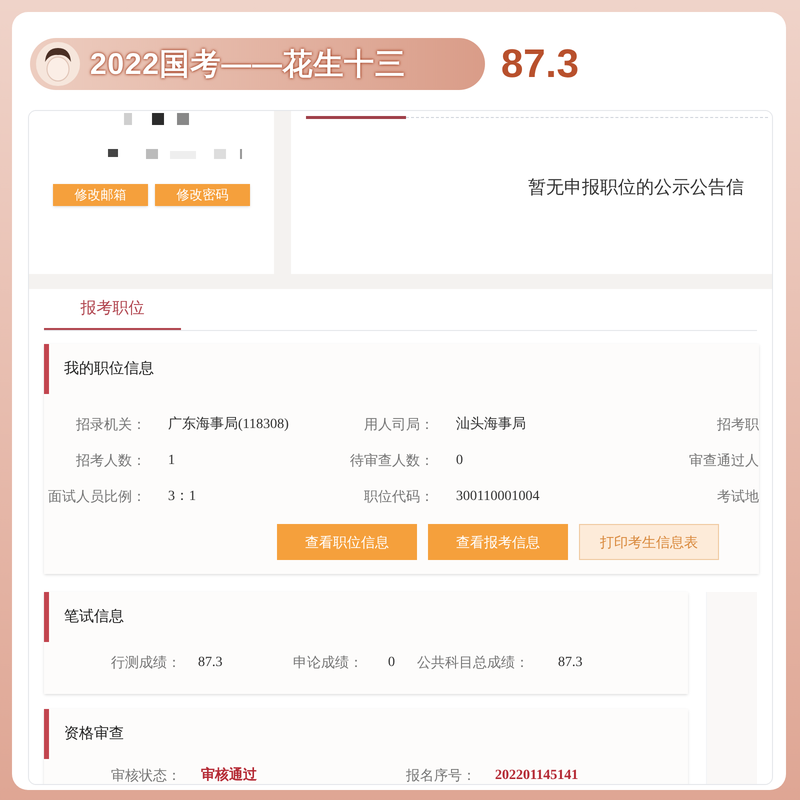  I want to click on action-button: 查看职位信息, so click(347, 542).